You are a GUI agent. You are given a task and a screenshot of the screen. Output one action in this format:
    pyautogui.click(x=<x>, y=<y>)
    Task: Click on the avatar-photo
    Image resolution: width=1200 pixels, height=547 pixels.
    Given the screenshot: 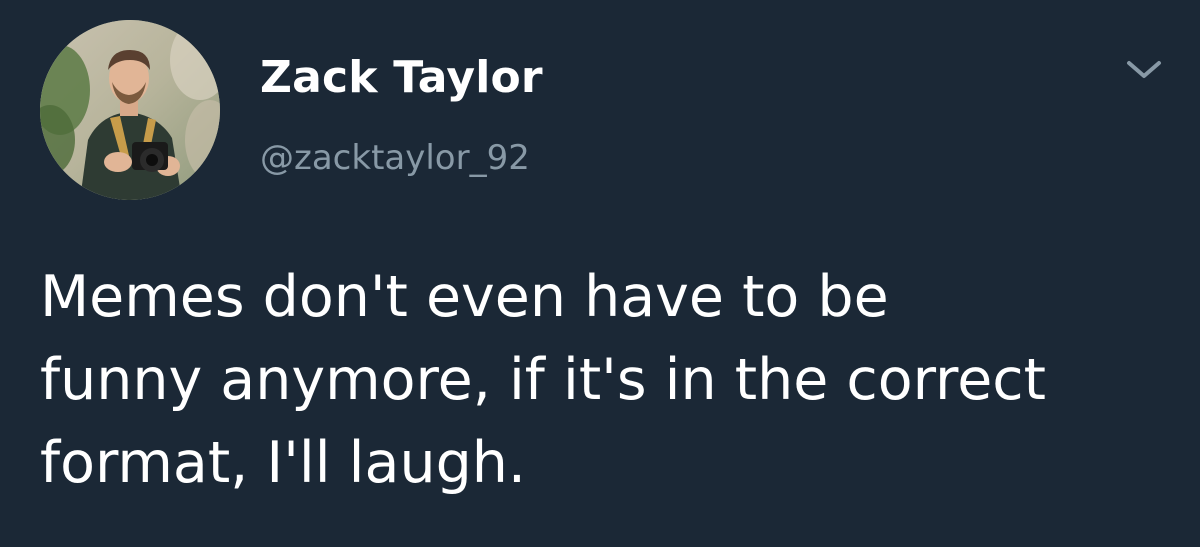 What is the action you would take?
    pyautogui.click(x=130, y=110)
    